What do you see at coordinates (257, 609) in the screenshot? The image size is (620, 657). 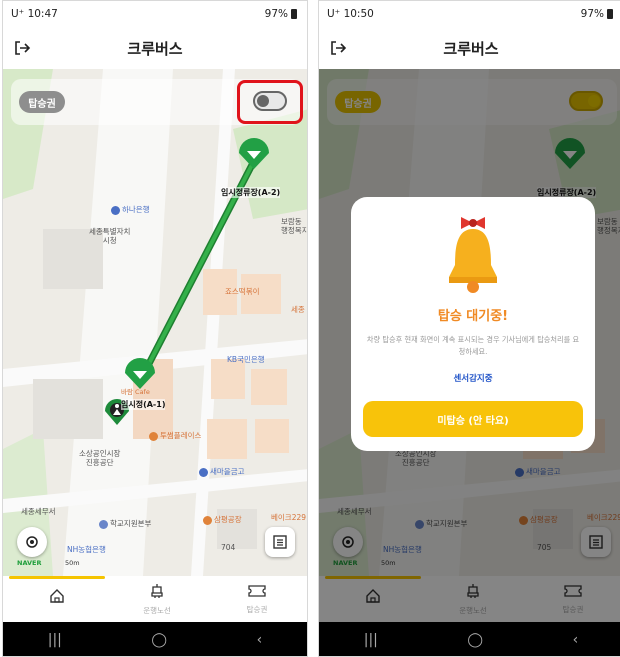 I see `nav-ticket-label: 탑승권` at bounding box center [257, 609].